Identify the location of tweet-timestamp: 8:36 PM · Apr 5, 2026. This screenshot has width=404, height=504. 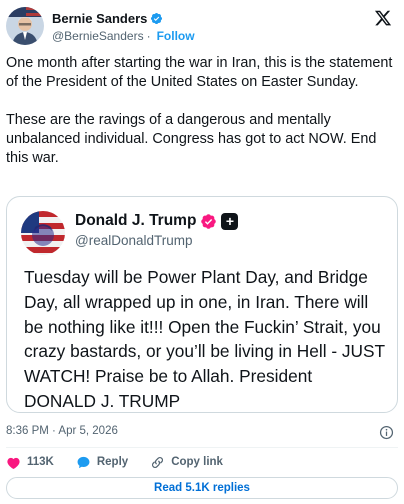
(62, 431).